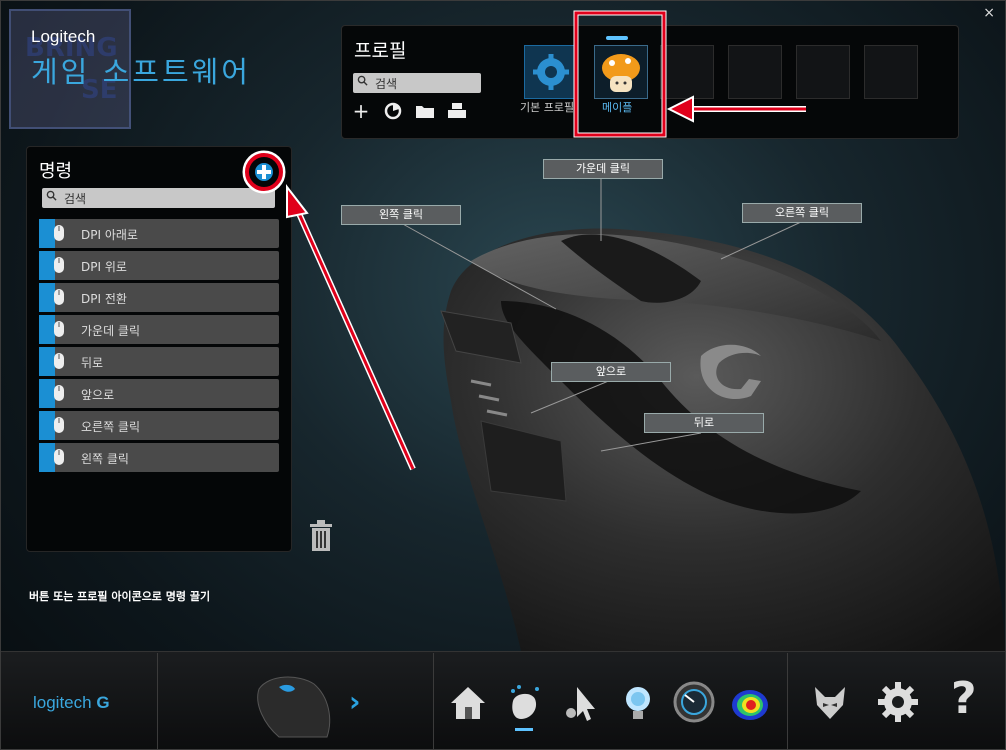  Describe the element at coordinates (292, 704) in the screenshot. I see `mouse-thumbnail-icon` at that location.